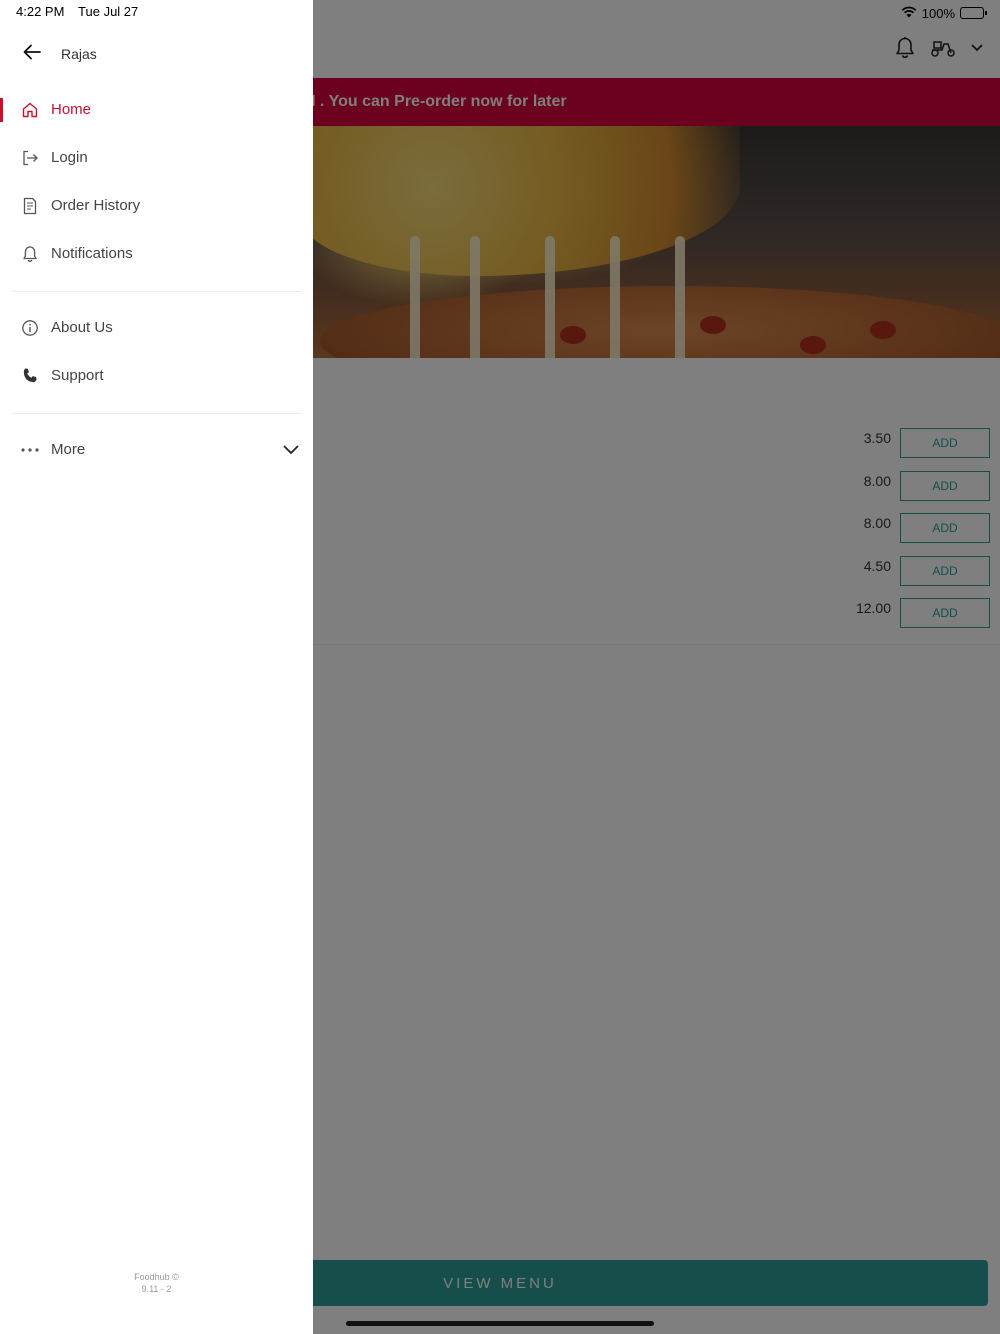 The width and height of the screenshot is (1000, 1334). I want to click on primary-nav: Home Login Order History Notifications, so click(156, 182).